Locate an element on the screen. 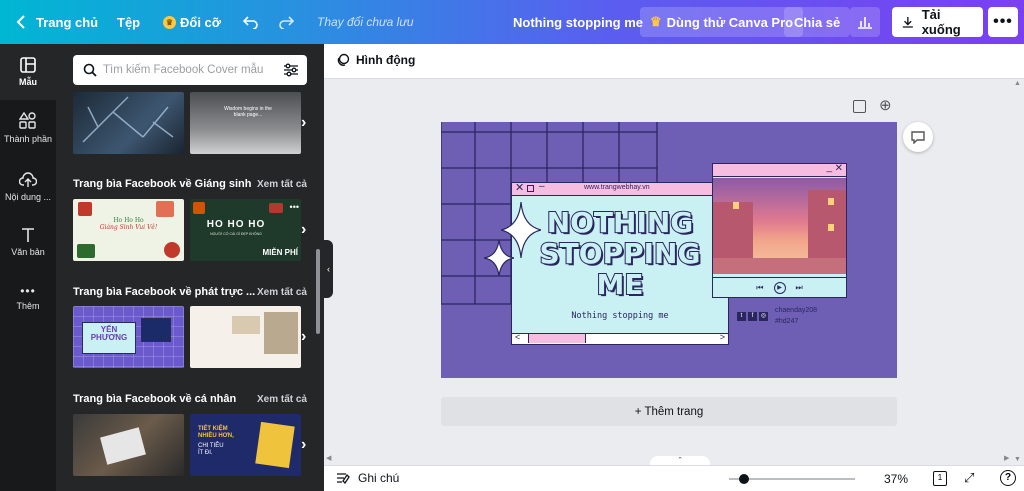 The height and width of the screenshot is (491, 1024). template-thumb-interior is located at coordinates (245, 337).